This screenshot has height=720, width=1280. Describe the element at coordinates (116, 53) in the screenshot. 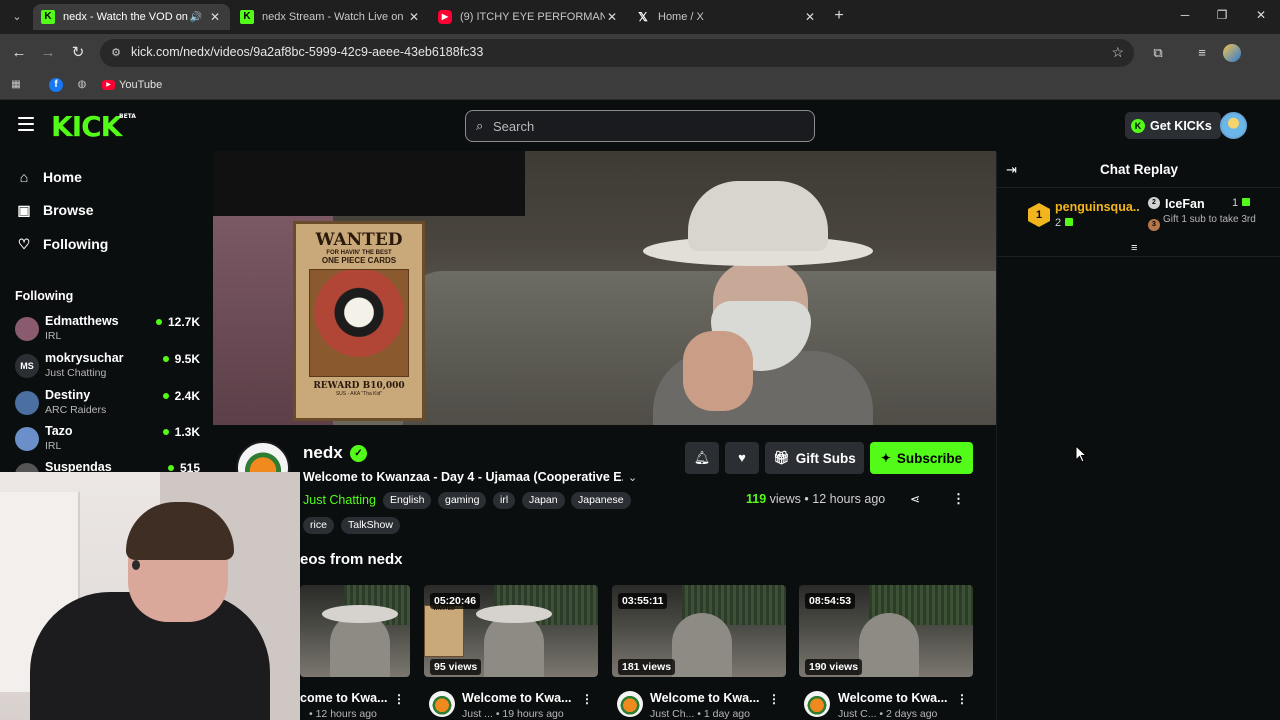

I see `site-info-icon: ⚙` at that location.